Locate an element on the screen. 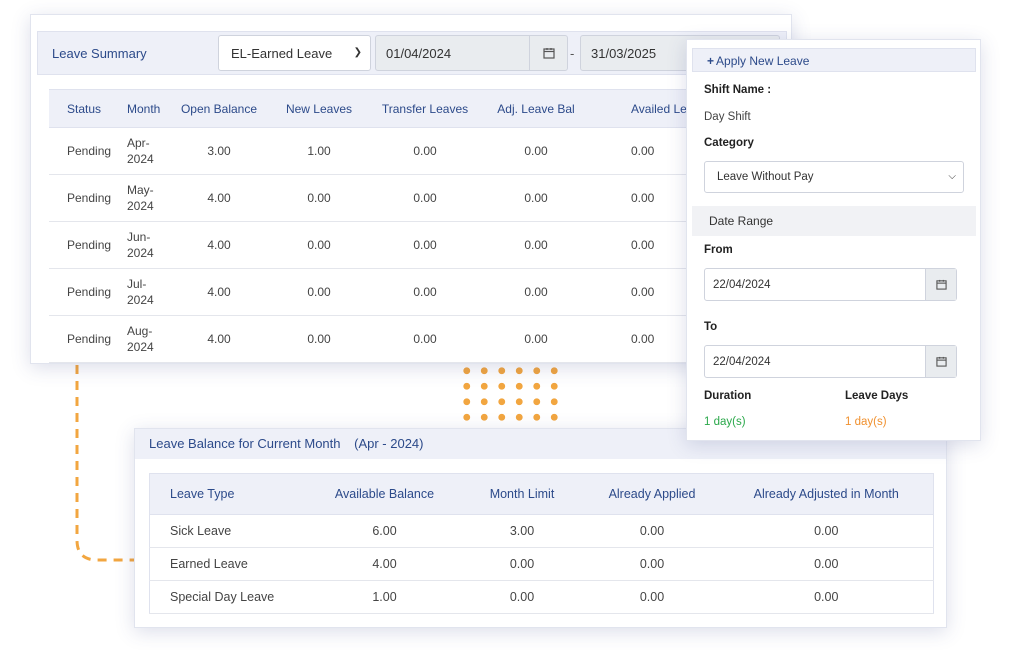 The image size is (1024, 650). table-row: Special Day Leave 1.00 0.00 0.00 0.00 is located at coordinates (541, 597).